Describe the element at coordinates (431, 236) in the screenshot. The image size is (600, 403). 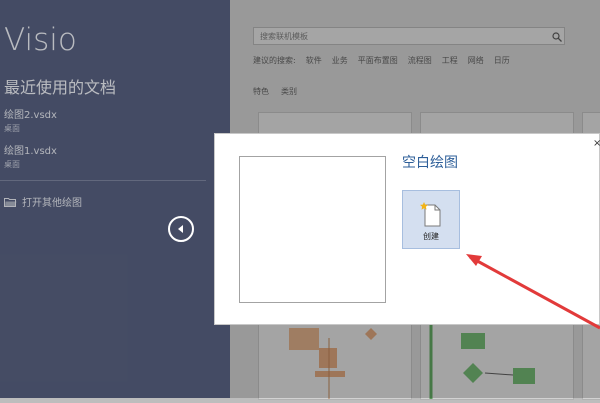
I see `create-label: 创建` at that location.